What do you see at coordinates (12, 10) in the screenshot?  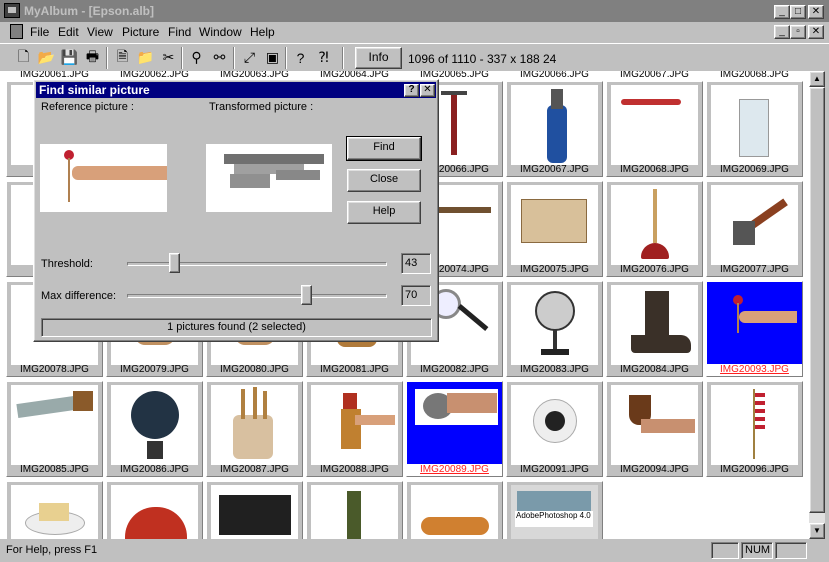 I see `app-icon` at bounding box center [12, 10].